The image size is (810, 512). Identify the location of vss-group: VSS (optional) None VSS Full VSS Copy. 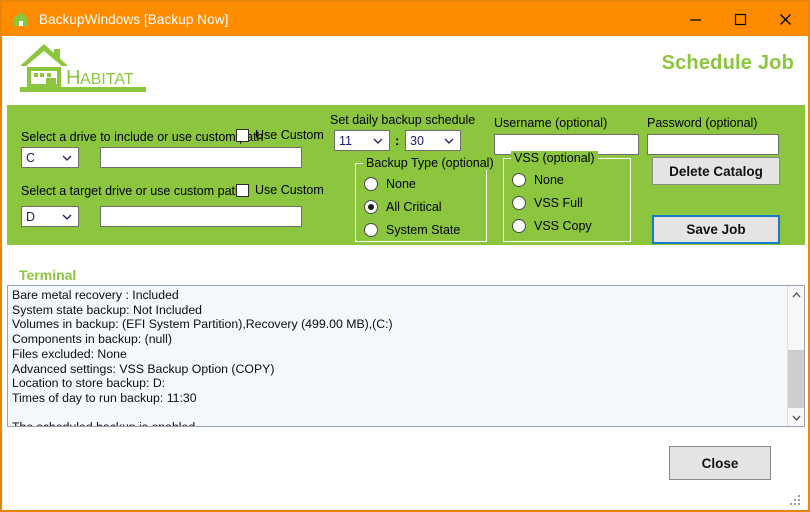
(567, 196).